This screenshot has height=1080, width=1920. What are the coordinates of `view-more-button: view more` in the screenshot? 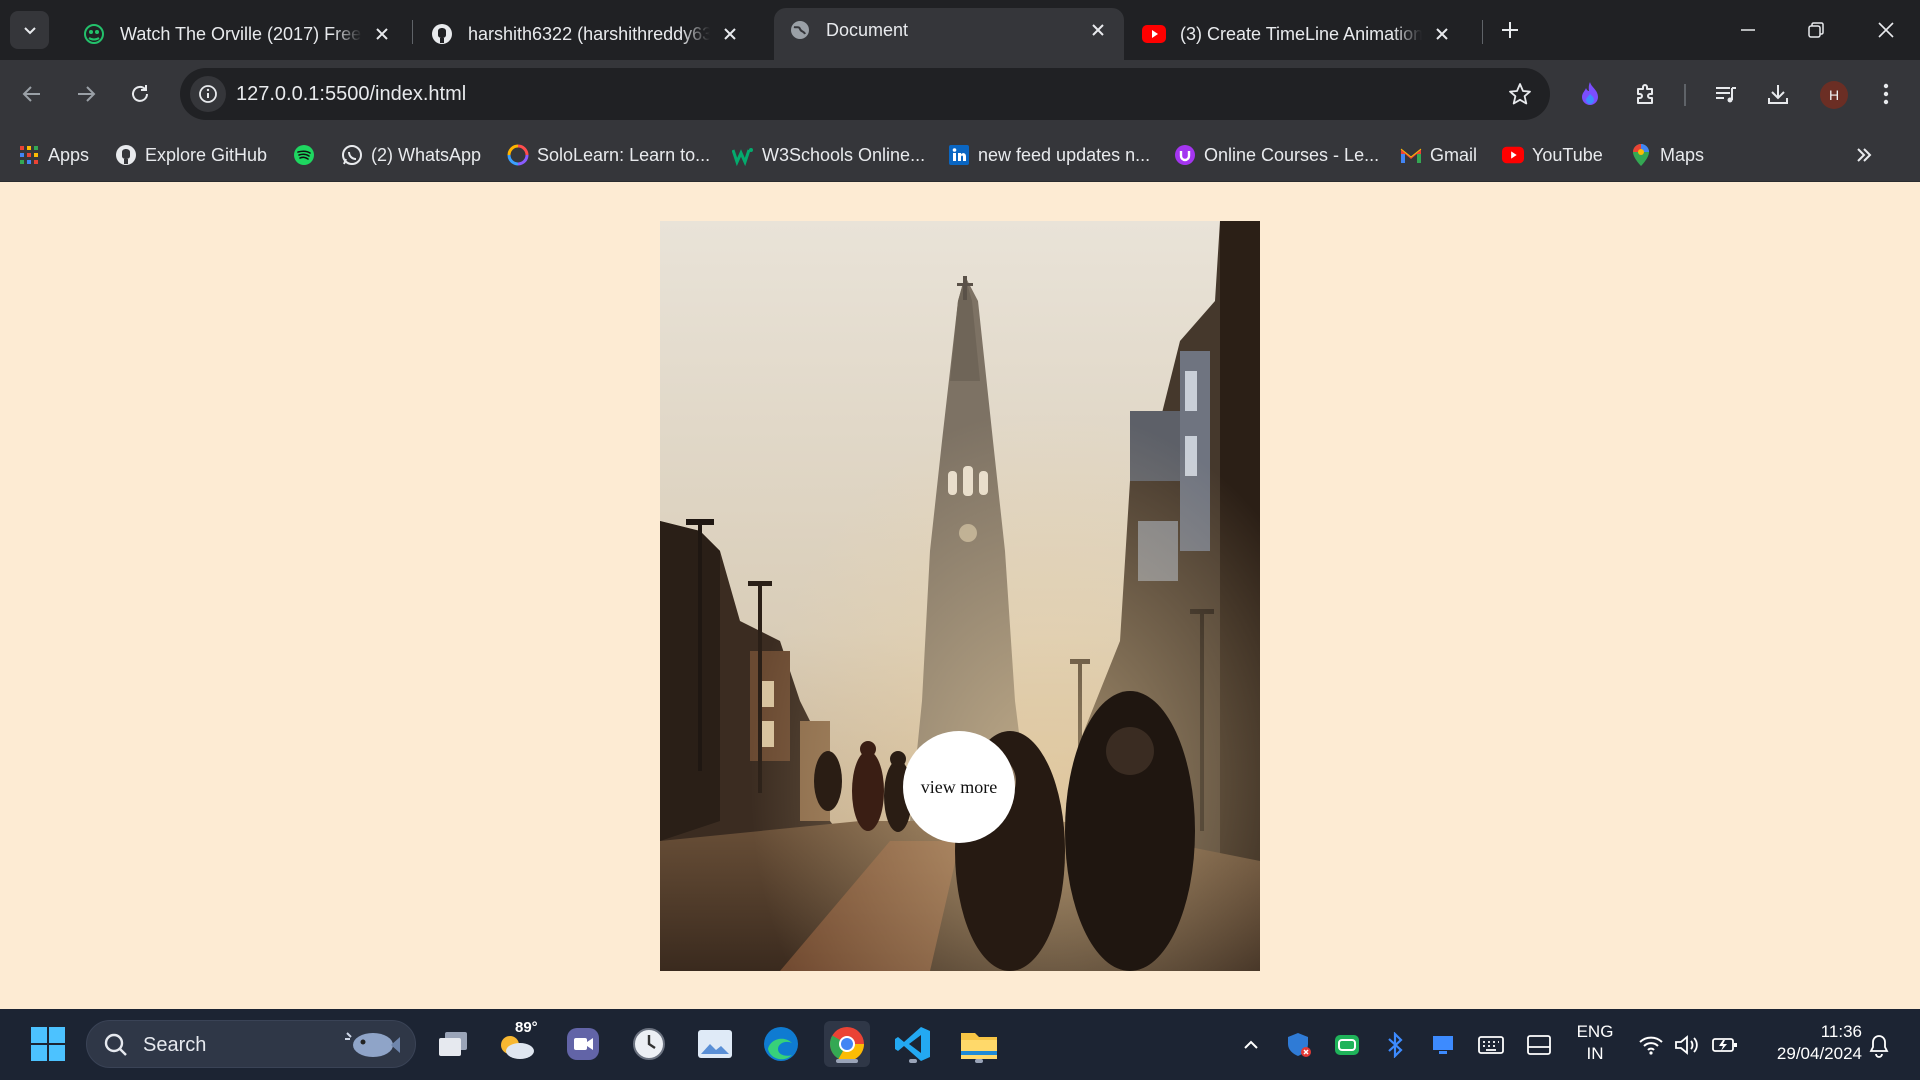 It's located at (959, 787).